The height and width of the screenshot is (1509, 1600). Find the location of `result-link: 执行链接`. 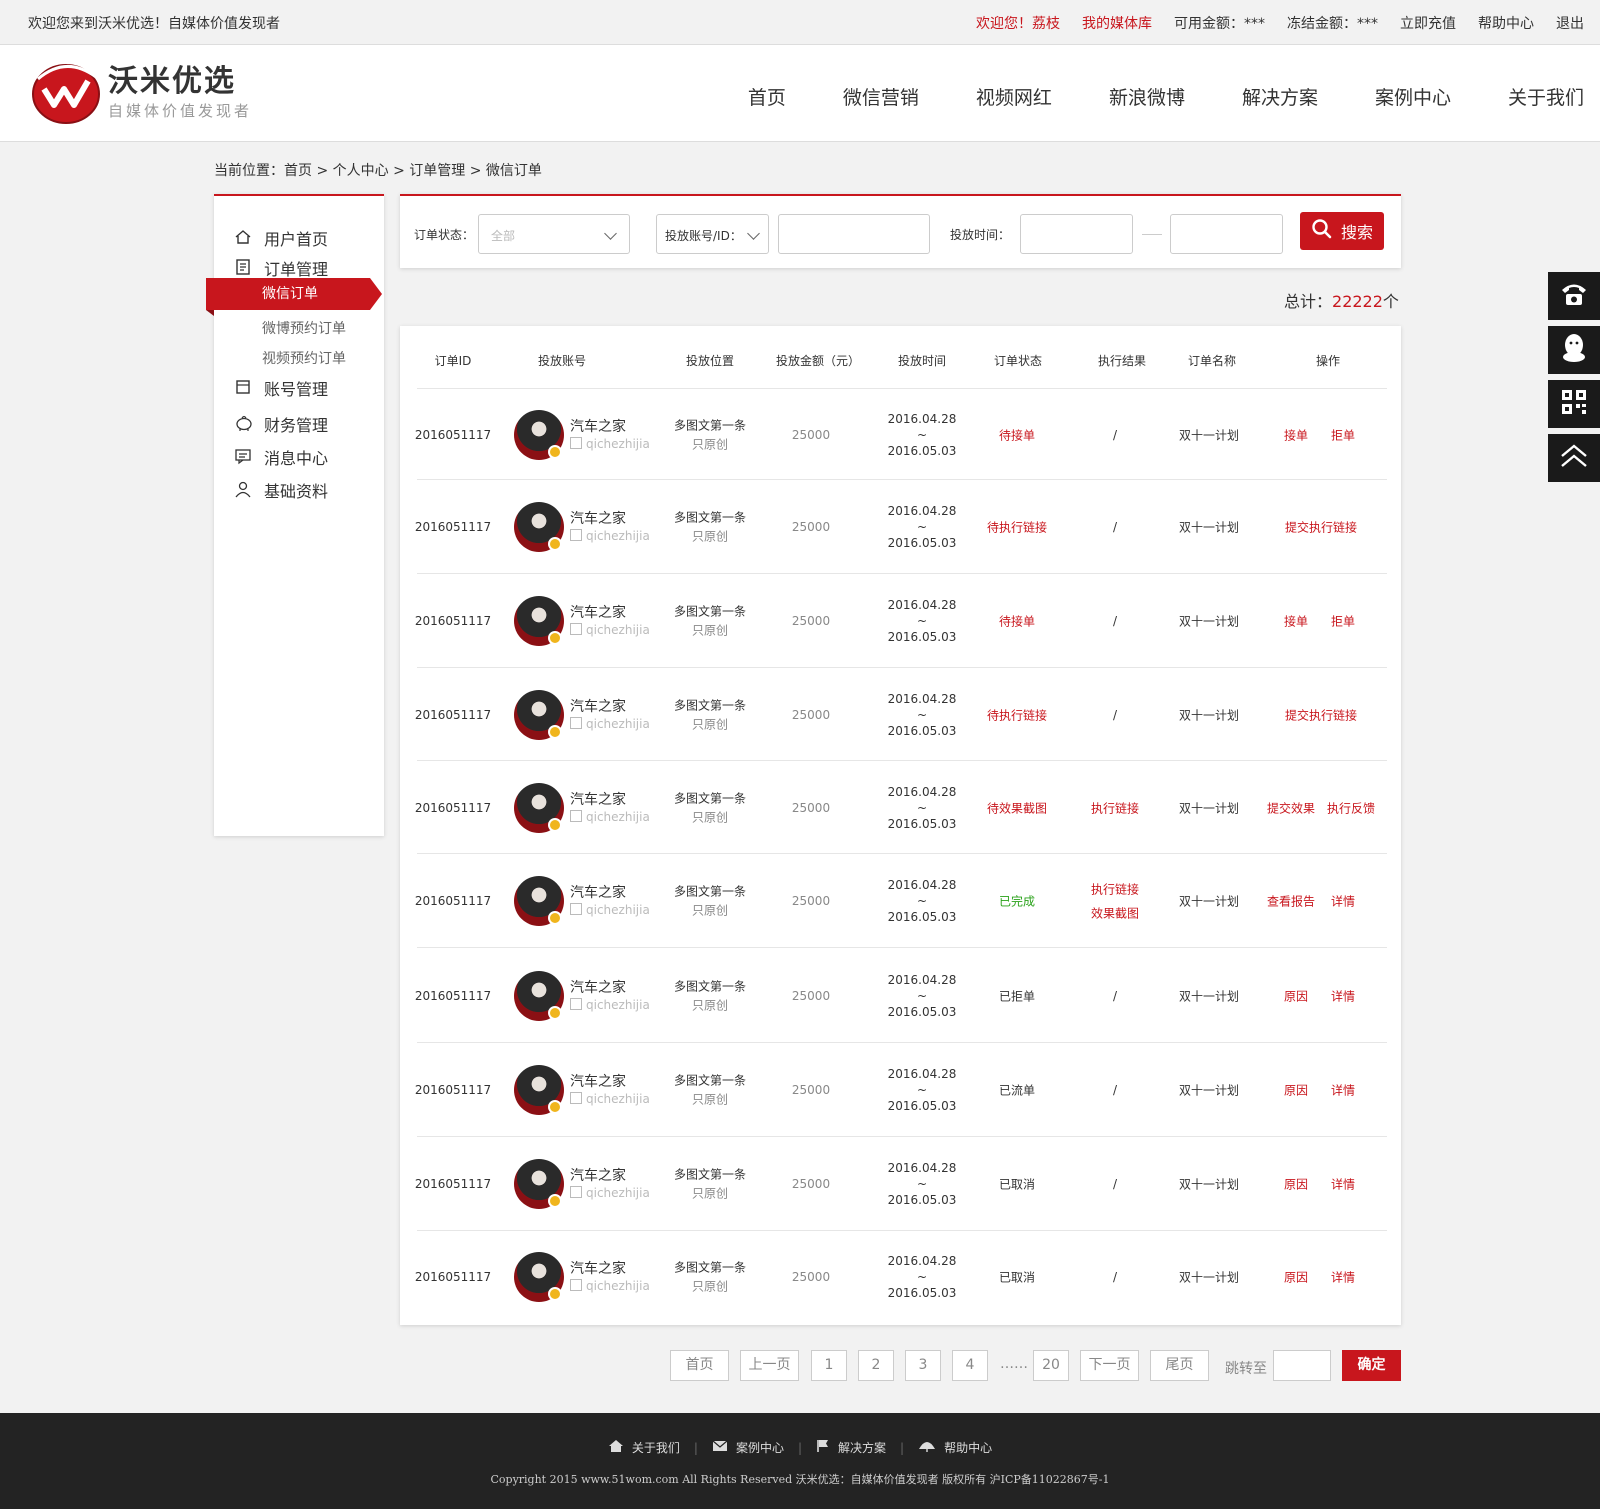

result-link: 执行链接 is located at coordinates (1115, 889).